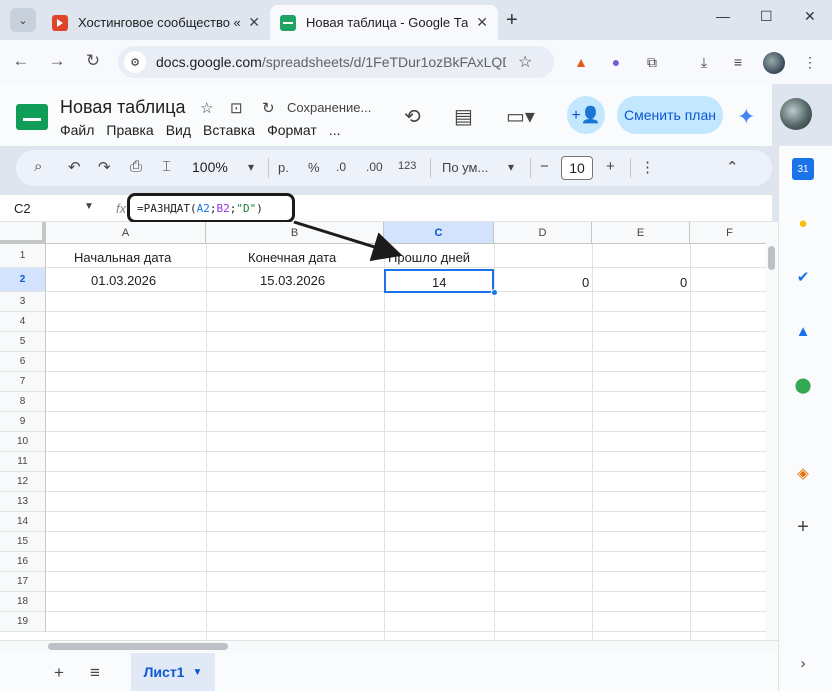 Image resolution: width=832 pixels, height=691 pixels. What do you see at coordinates (439, 233) in the screenshot?
I see `column-header-c: C` at bounding box center [439, 233].